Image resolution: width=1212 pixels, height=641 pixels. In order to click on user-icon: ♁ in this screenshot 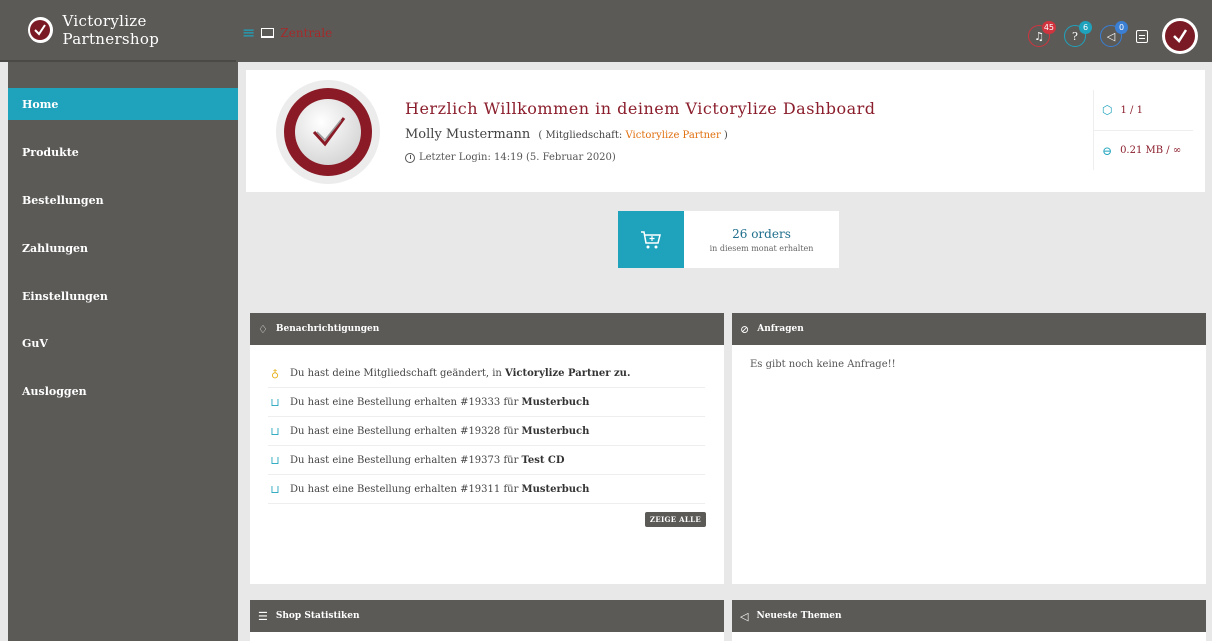, I will do `click(275, 373)`.